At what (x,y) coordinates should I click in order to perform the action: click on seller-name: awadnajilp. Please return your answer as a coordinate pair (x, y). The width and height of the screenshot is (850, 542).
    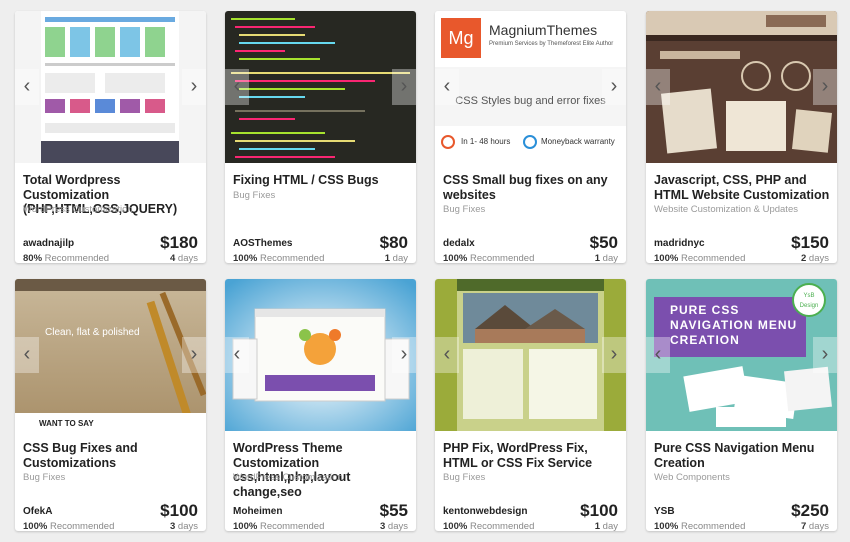
    Looking at the image, I should click on (48, 243).